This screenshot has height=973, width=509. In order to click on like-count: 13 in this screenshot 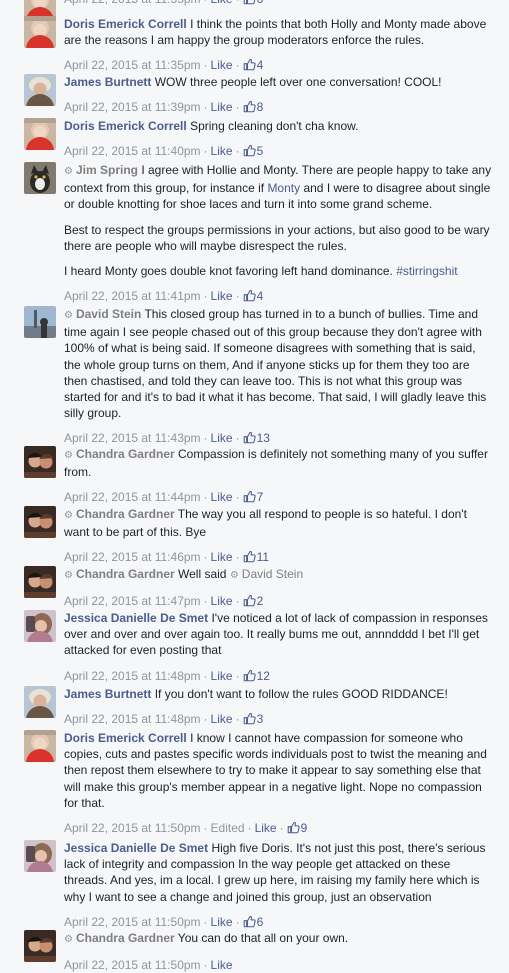, I will do `click(256, 438)`.